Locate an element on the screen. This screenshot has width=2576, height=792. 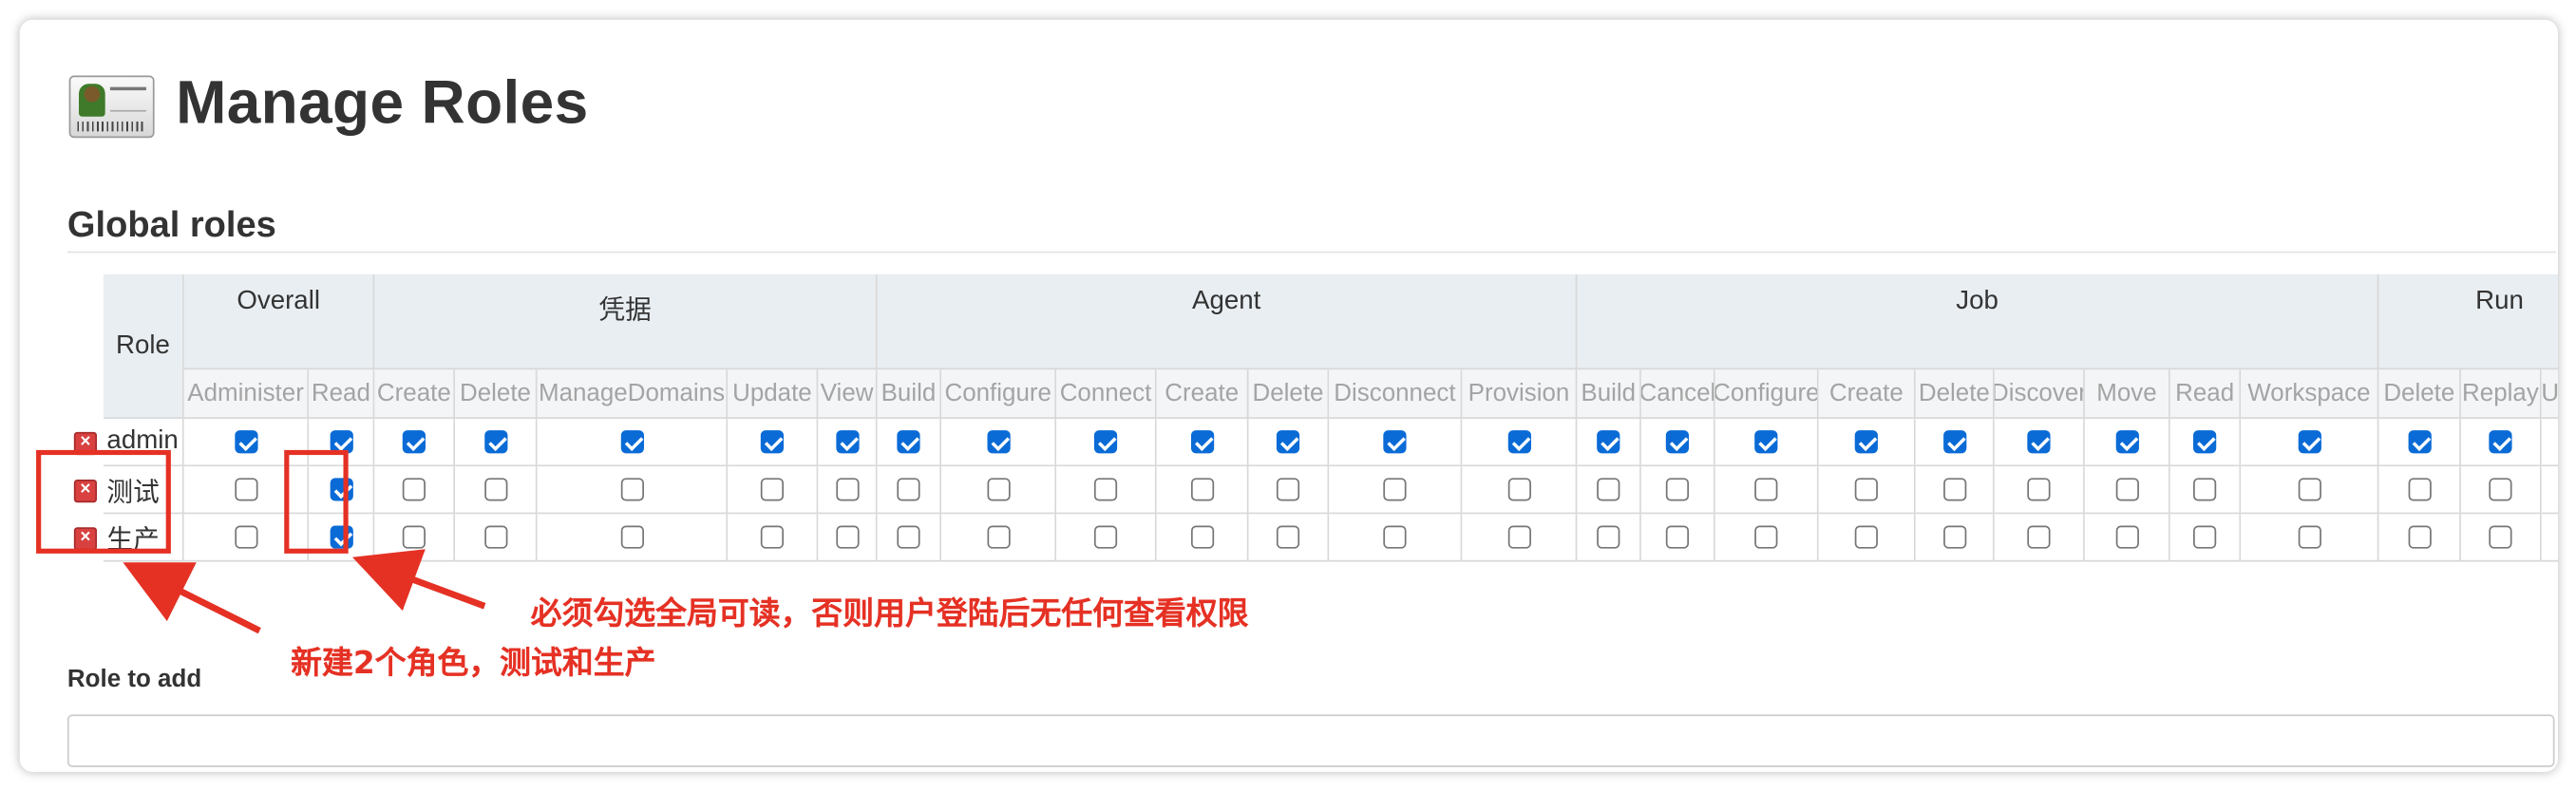
permission-header: Configure is located at coordinates (999, 394).